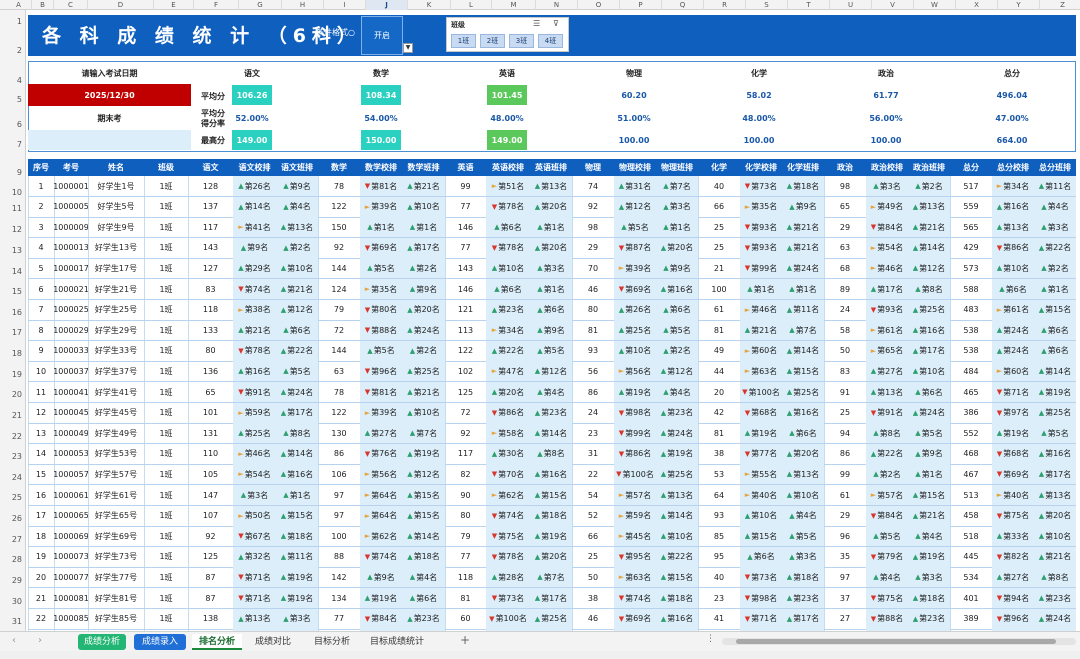 The height and width of the screenshot is (659, 1080). I want to click on table-cell: 1000057, so click(71, 474).